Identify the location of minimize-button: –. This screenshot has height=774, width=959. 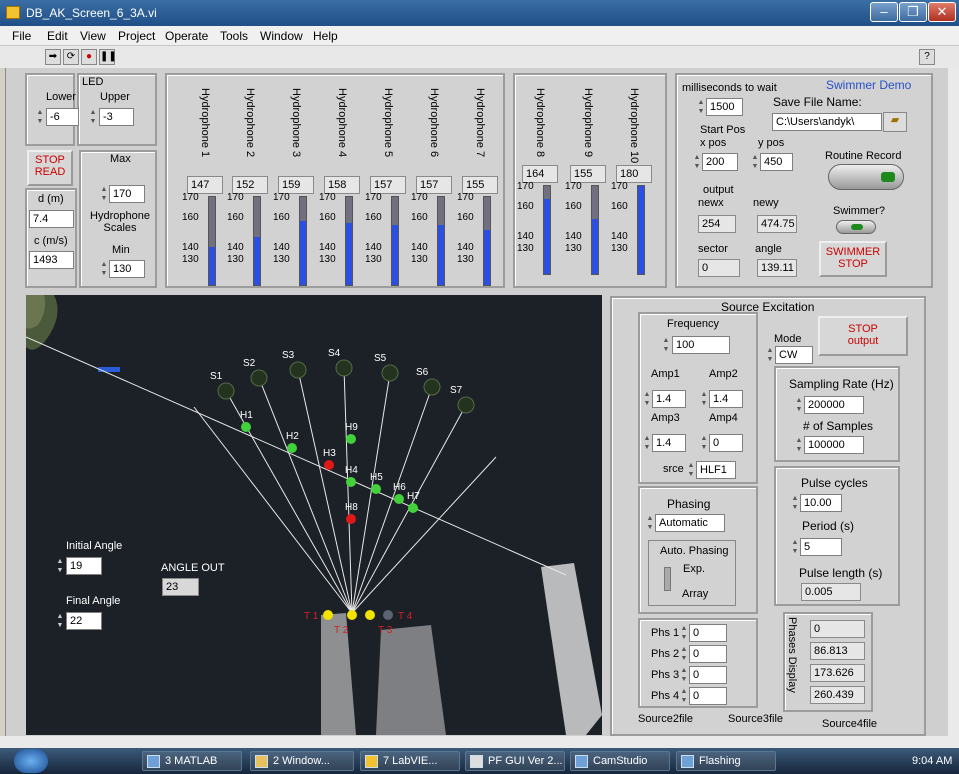
(884, 12).